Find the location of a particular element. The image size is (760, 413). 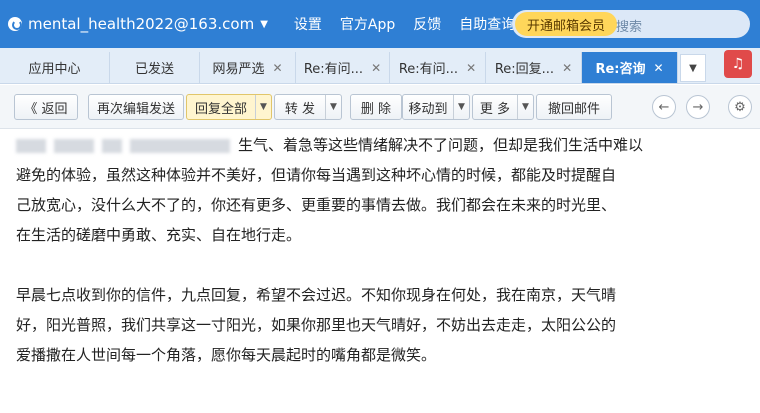

tab-re-reply: Re:回复... ✕ is located at coordinates (534, 67).